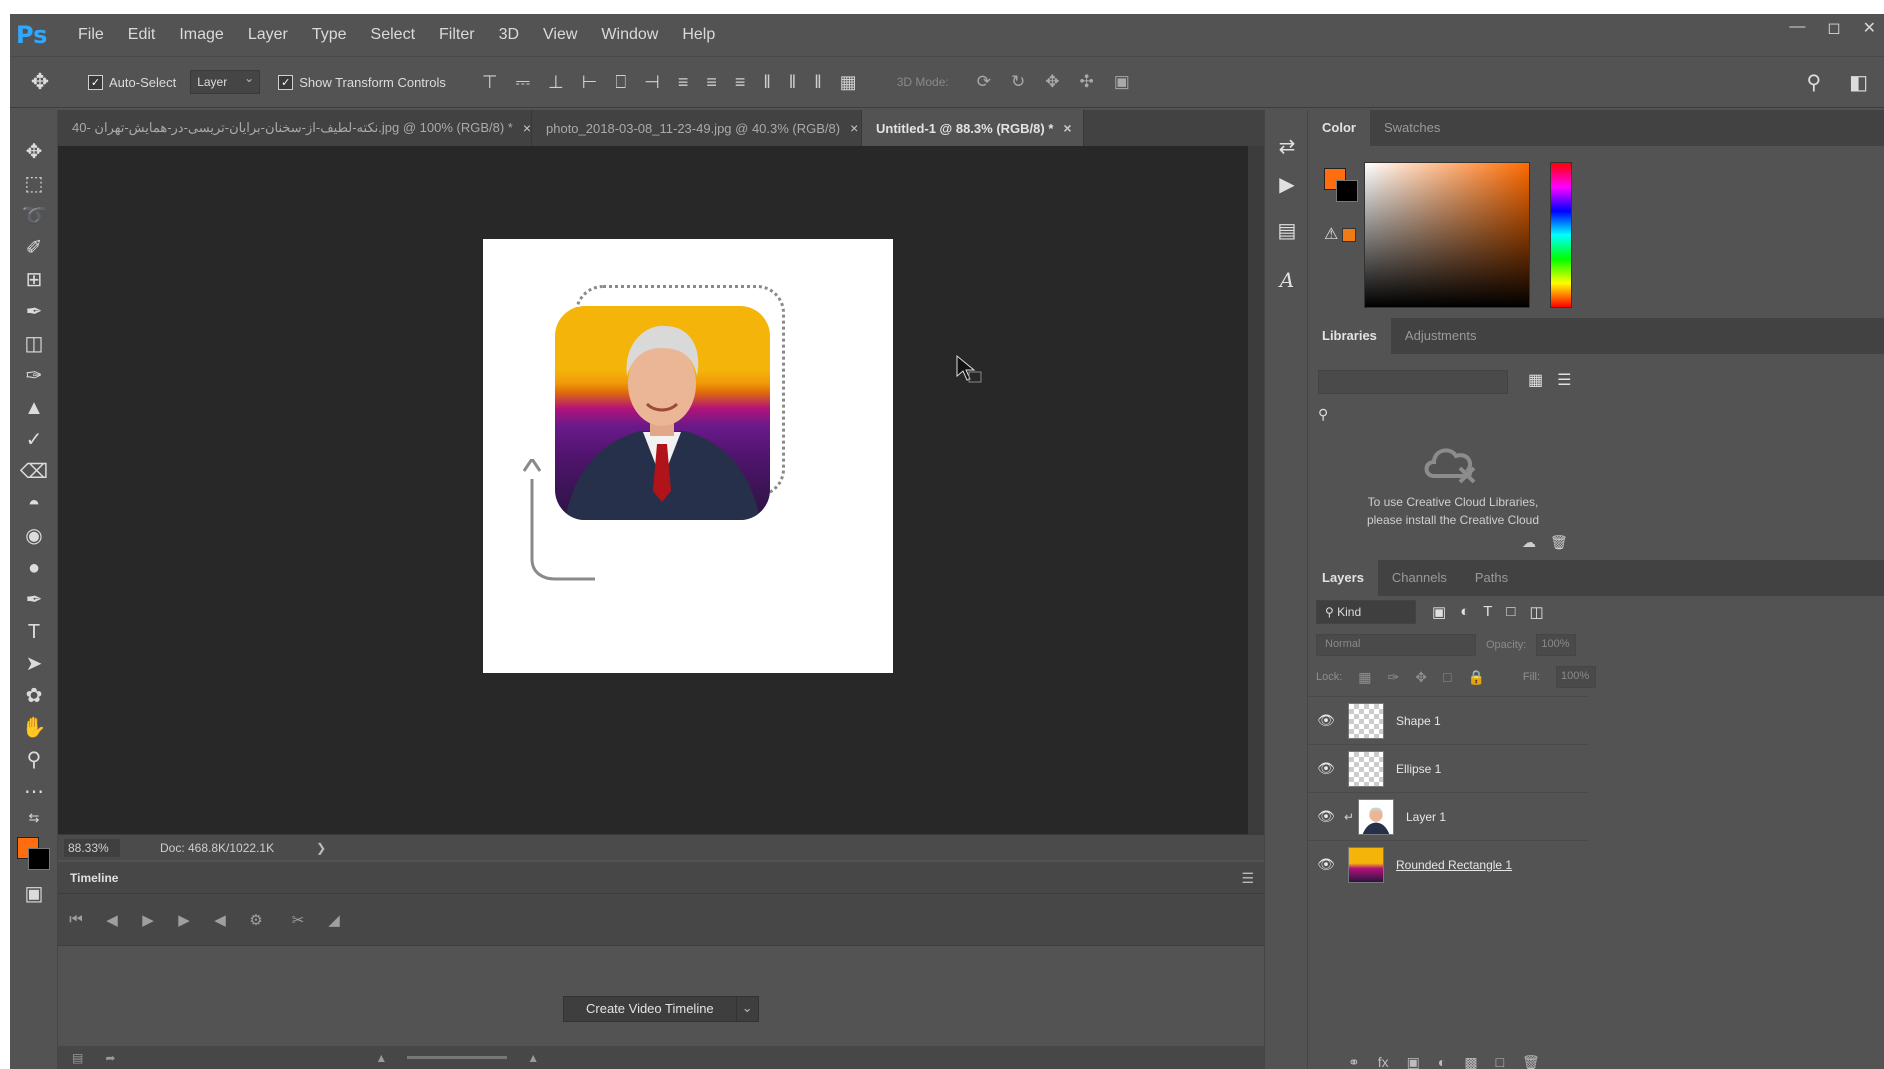 The image size is (1884, 1069). What do you see at coordinates (1491, 578) in the screenshot?
I see `tab-paths: Paths` at bounding box center [1491, 578].